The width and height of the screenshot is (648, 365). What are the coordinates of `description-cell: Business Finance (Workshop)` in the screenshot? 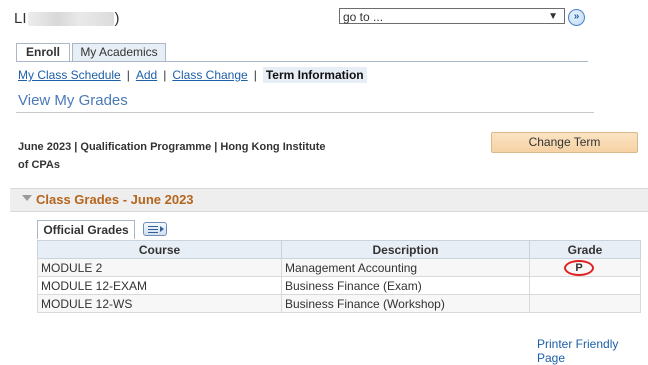 It's located at (405, 303).